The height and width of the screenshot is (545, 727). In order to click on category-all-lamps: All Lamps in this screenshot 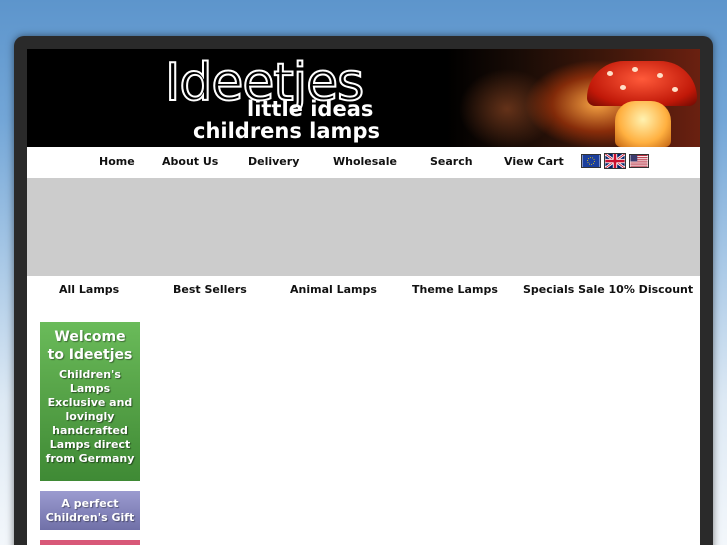, I will do `click(89, 289)`.